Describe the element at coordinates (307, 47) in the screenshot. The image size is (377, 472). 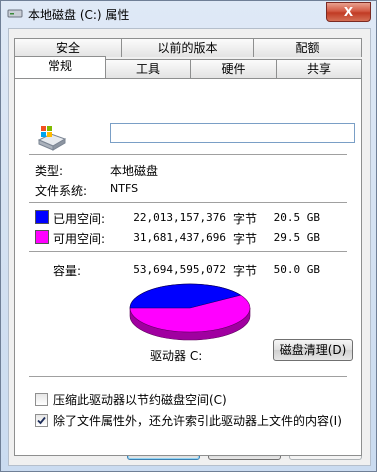
I see `tab-quota: 配额` at that location.